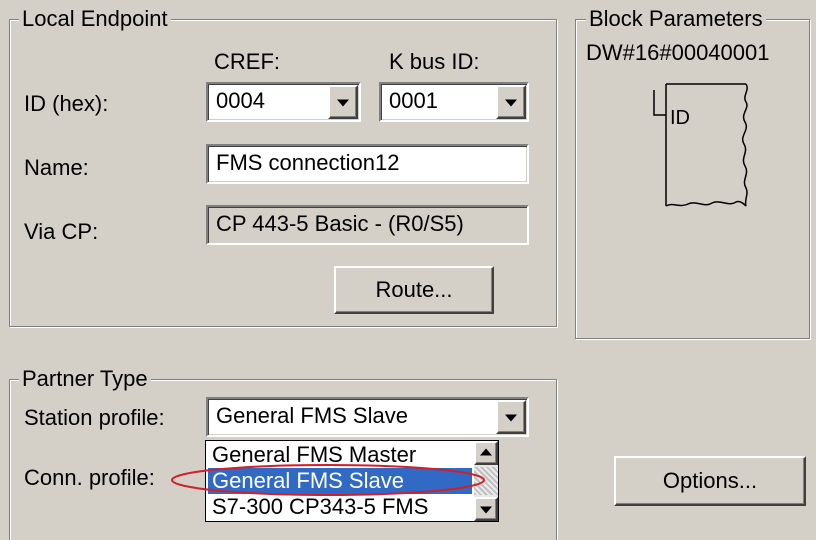 The image size is (816, 540). I want to click on cref-dropdown: 0004, so click(283, 102).